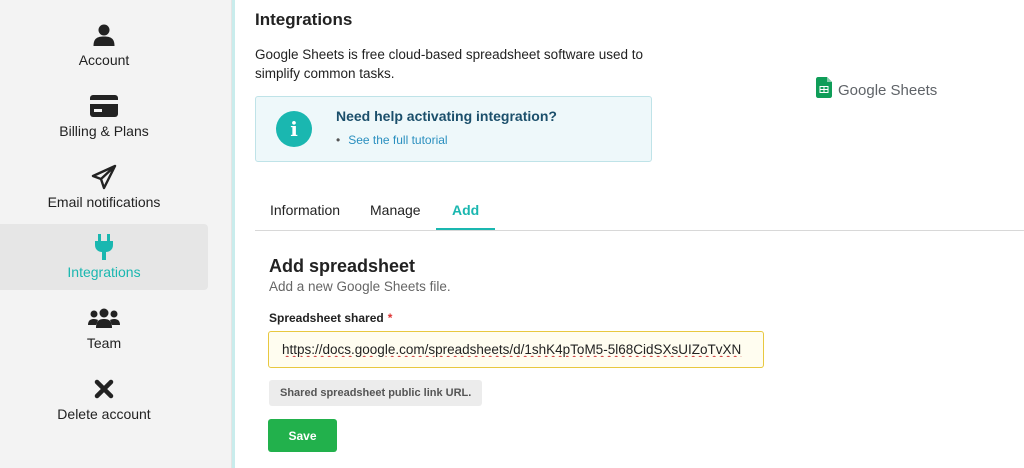 The height and width of the screenshot is (468, 1024). I want to click on tab-information: Information, so click(305, 210).